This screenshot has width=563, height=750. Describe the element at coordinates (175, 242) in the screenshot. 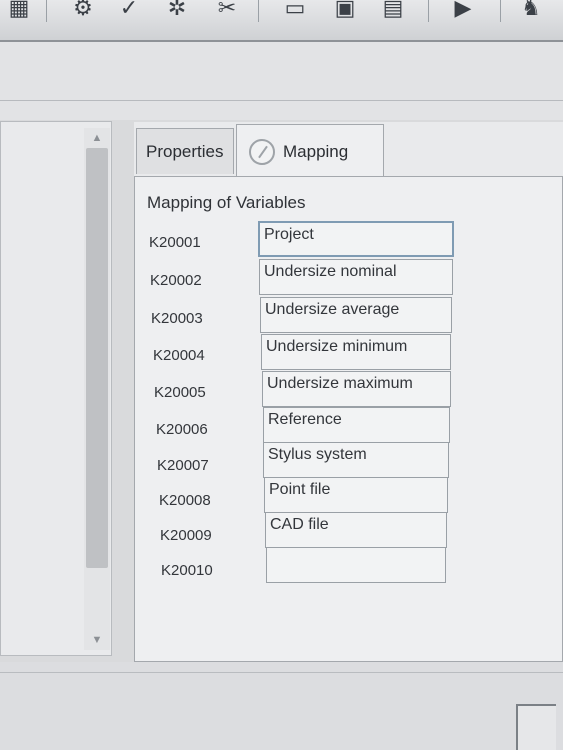

I see `variable-label: K20001` at that location.